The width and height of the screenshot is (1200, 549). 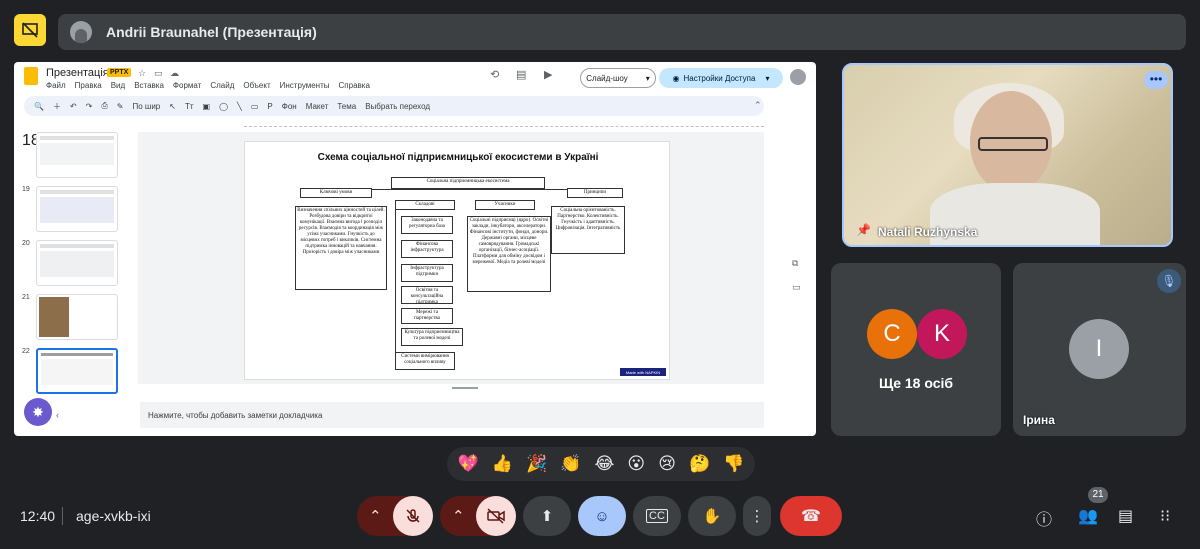 What do you see at coordinates (1125, 516) in the screenshot?
I see `chat-icon: ▤` at bounding box center [1125, 516].